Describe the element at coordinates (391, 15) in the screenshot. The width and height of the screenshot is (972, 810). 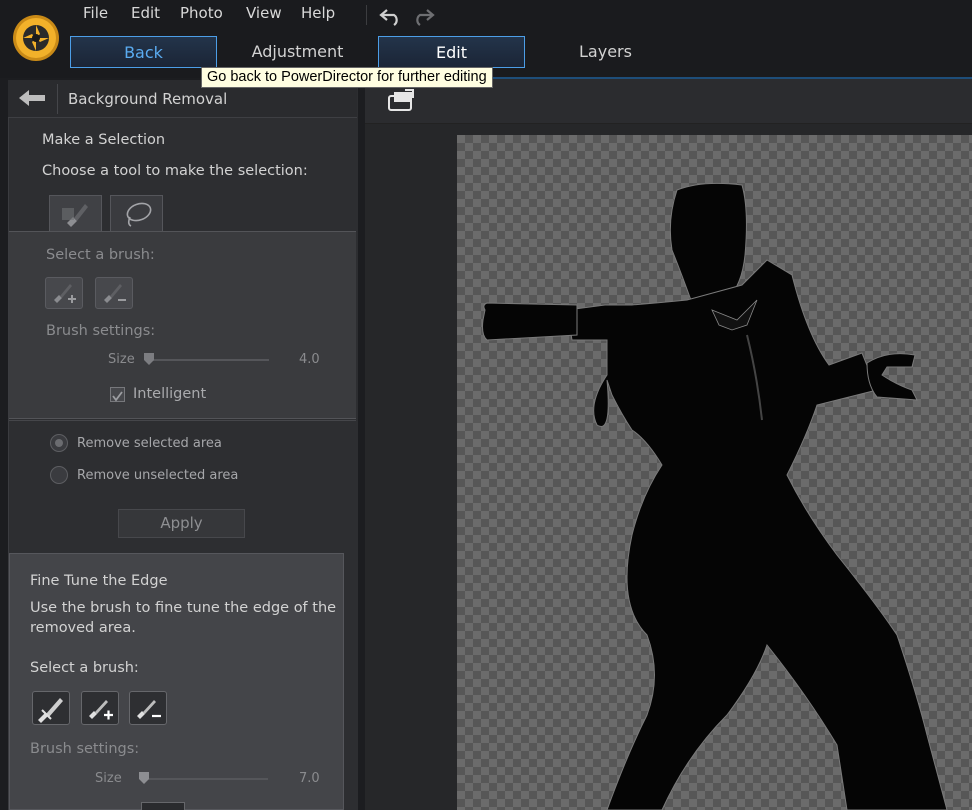
I see `undo-icon` at that location.